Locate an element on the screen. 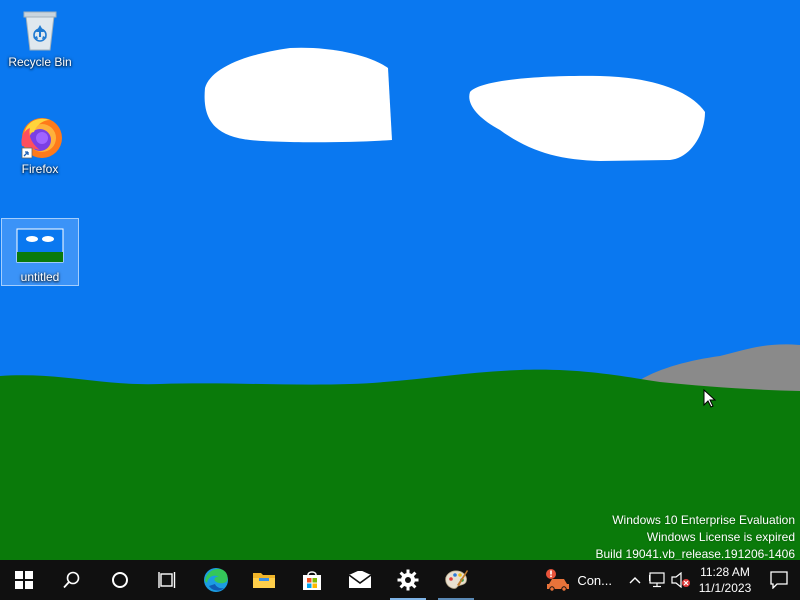 This screenshot has width=800, height=600. volume-button is located at coordinates (681, 580).